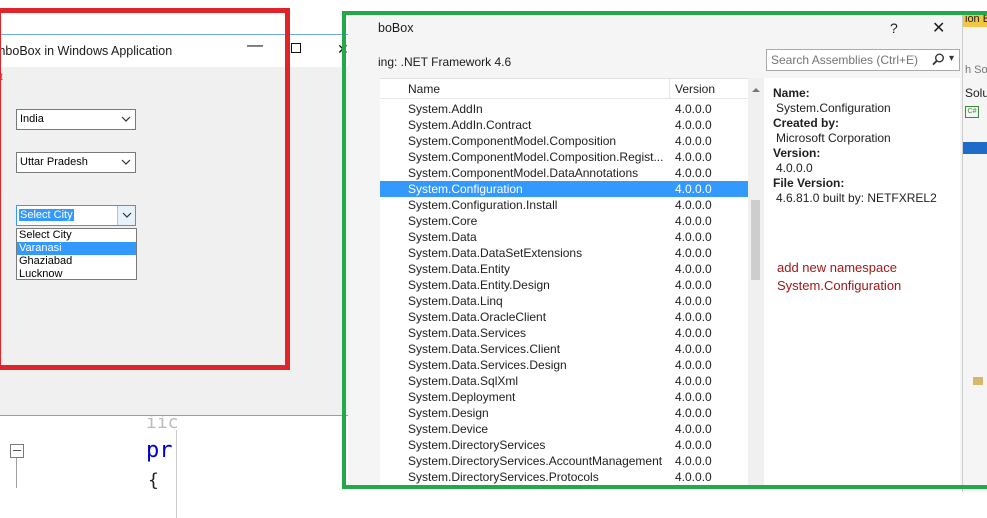  Describe the element at coordinates (296, 48) in the screenshot. I see `maximize-button` at that location.